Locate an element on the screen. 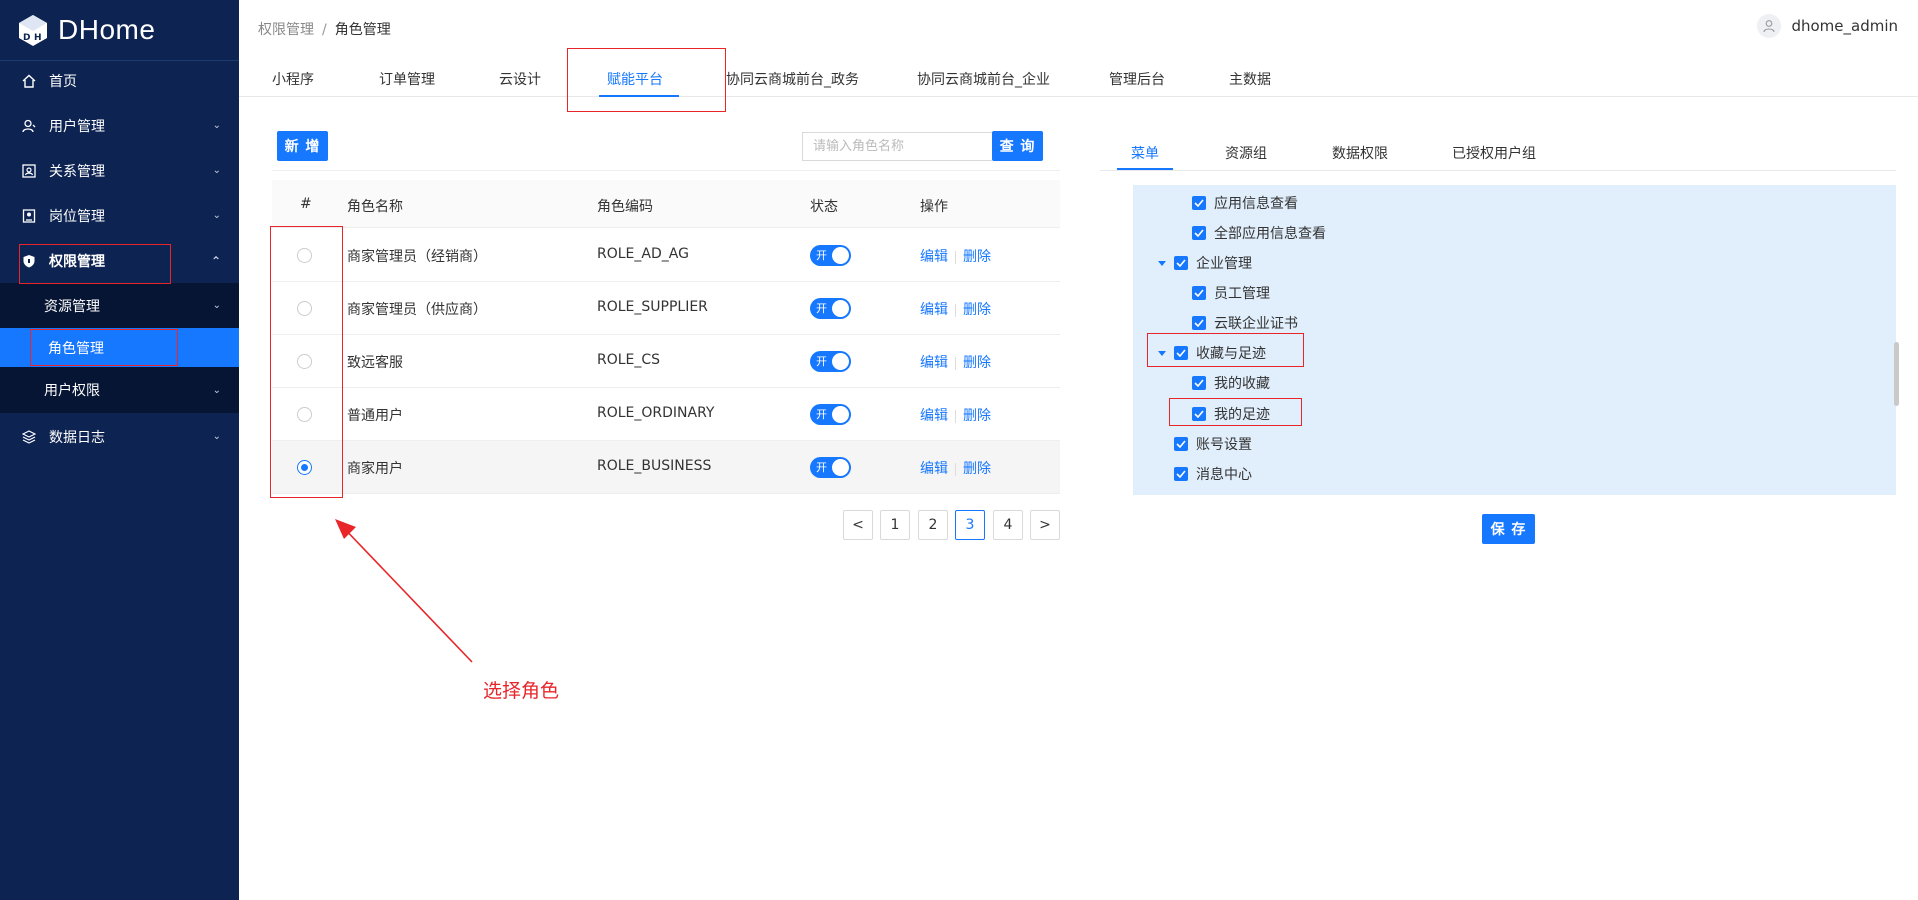  logo: D H DHome is located at coordinates (119, 30).